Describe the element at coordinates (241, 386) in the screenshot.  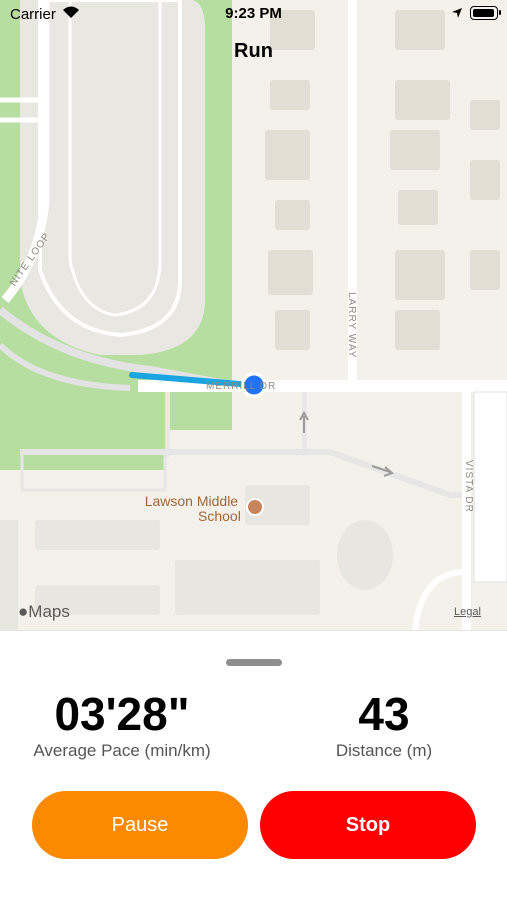
I see `street-label-merrill: MERRILL DR` at that location.